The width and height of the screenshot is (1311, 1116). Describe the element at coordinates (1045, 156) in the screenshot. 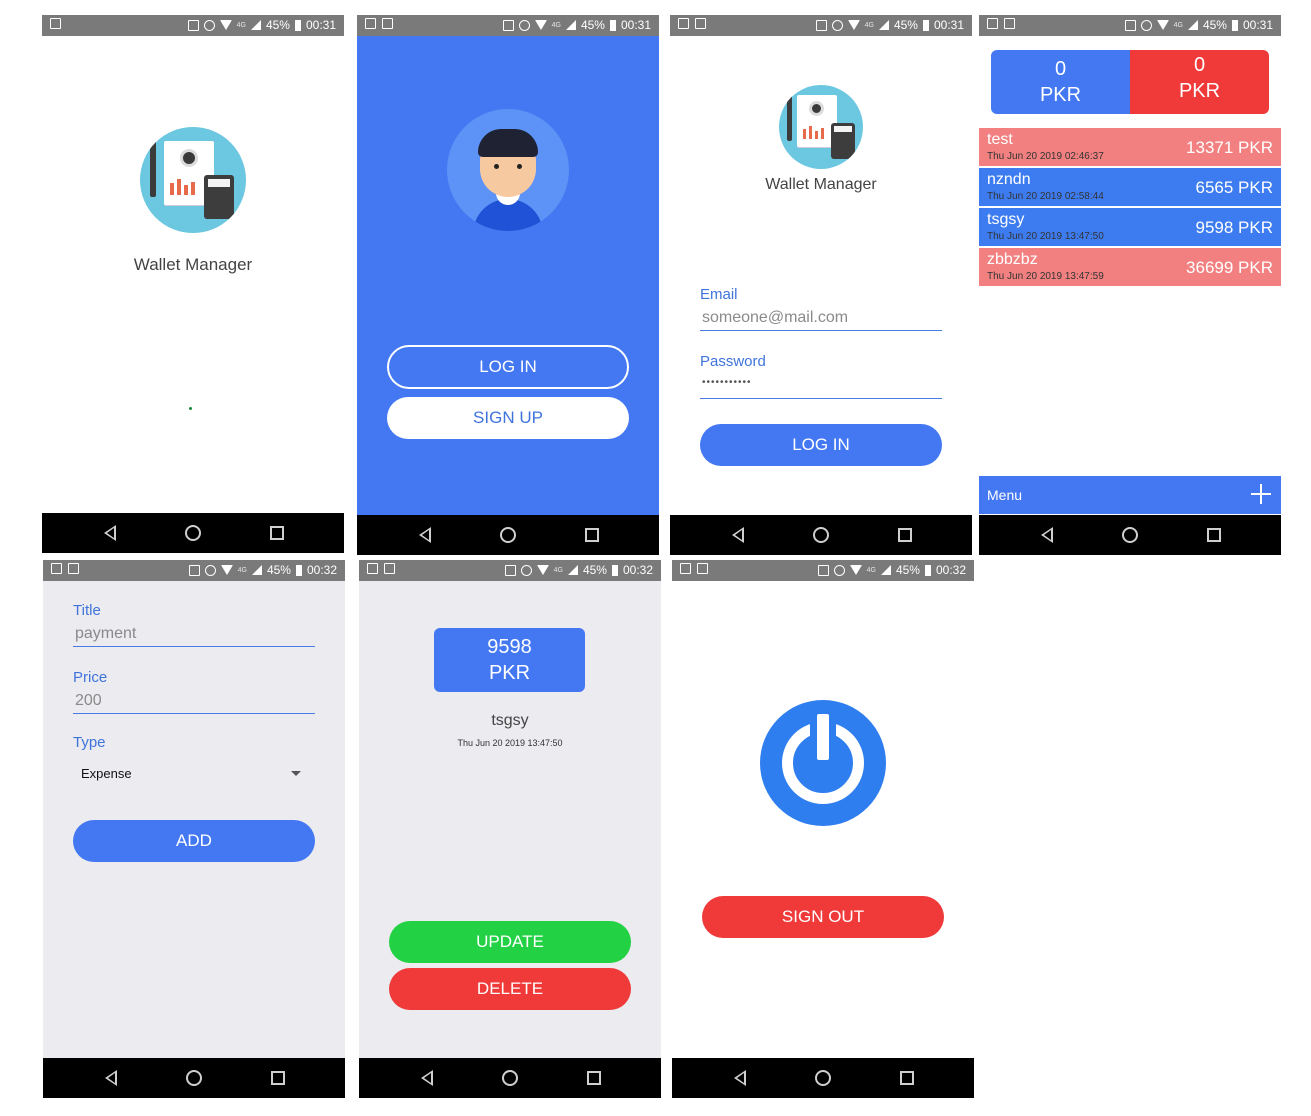

I see `list-item-date: Thu Jun 20 2019 02:46:37` at that location.